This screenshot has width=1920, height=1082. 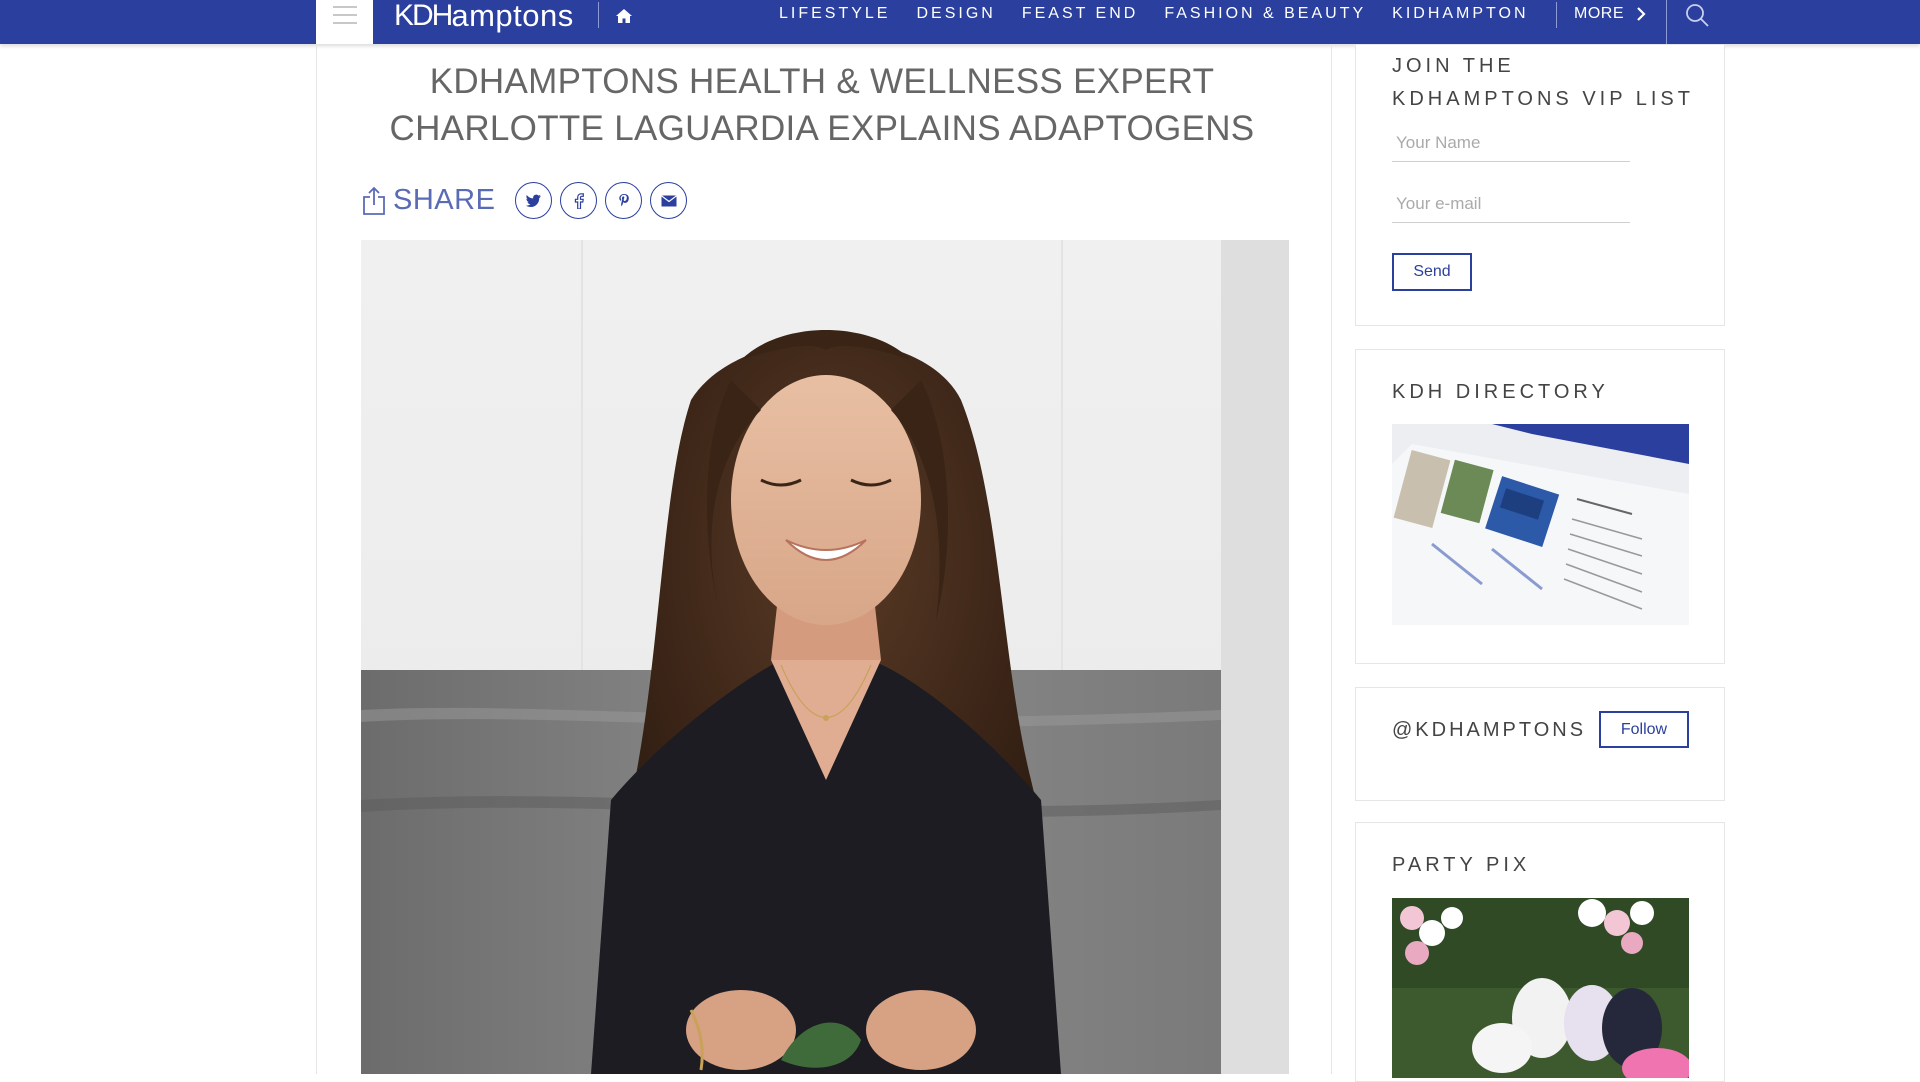 What do you see at coordinates (1460, 14) in the screenshot?
I see `nav-kidhampton: KIDHAMPTON` at bounding box center [1460, 14].